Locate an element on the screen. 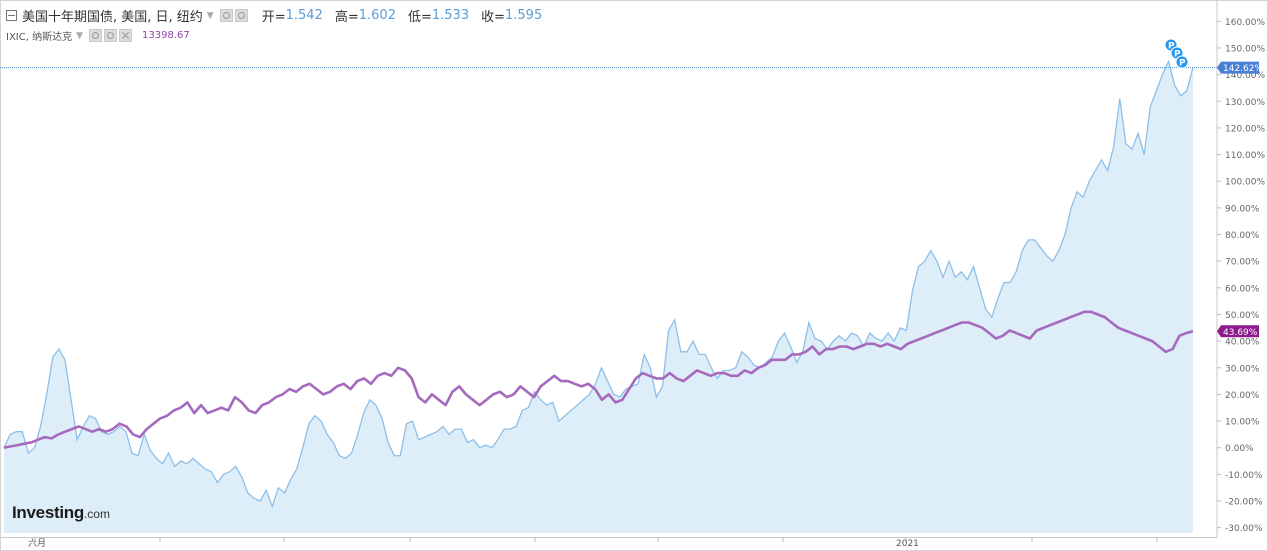 Image resolution: width=1268 pixels, height=551 pixels. collapse-icon is located at coordinates (11, 15).